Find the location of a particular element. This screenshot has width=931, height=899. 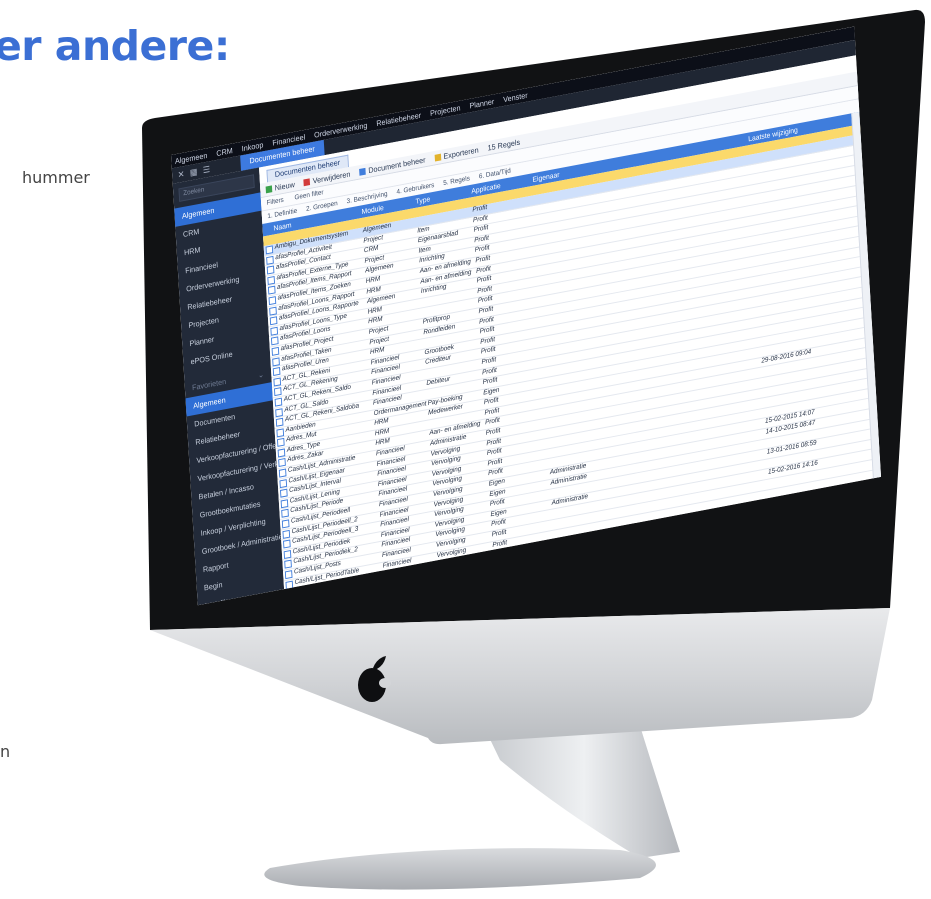

menu-icon: ☰ is located at coordinates (207, 170).